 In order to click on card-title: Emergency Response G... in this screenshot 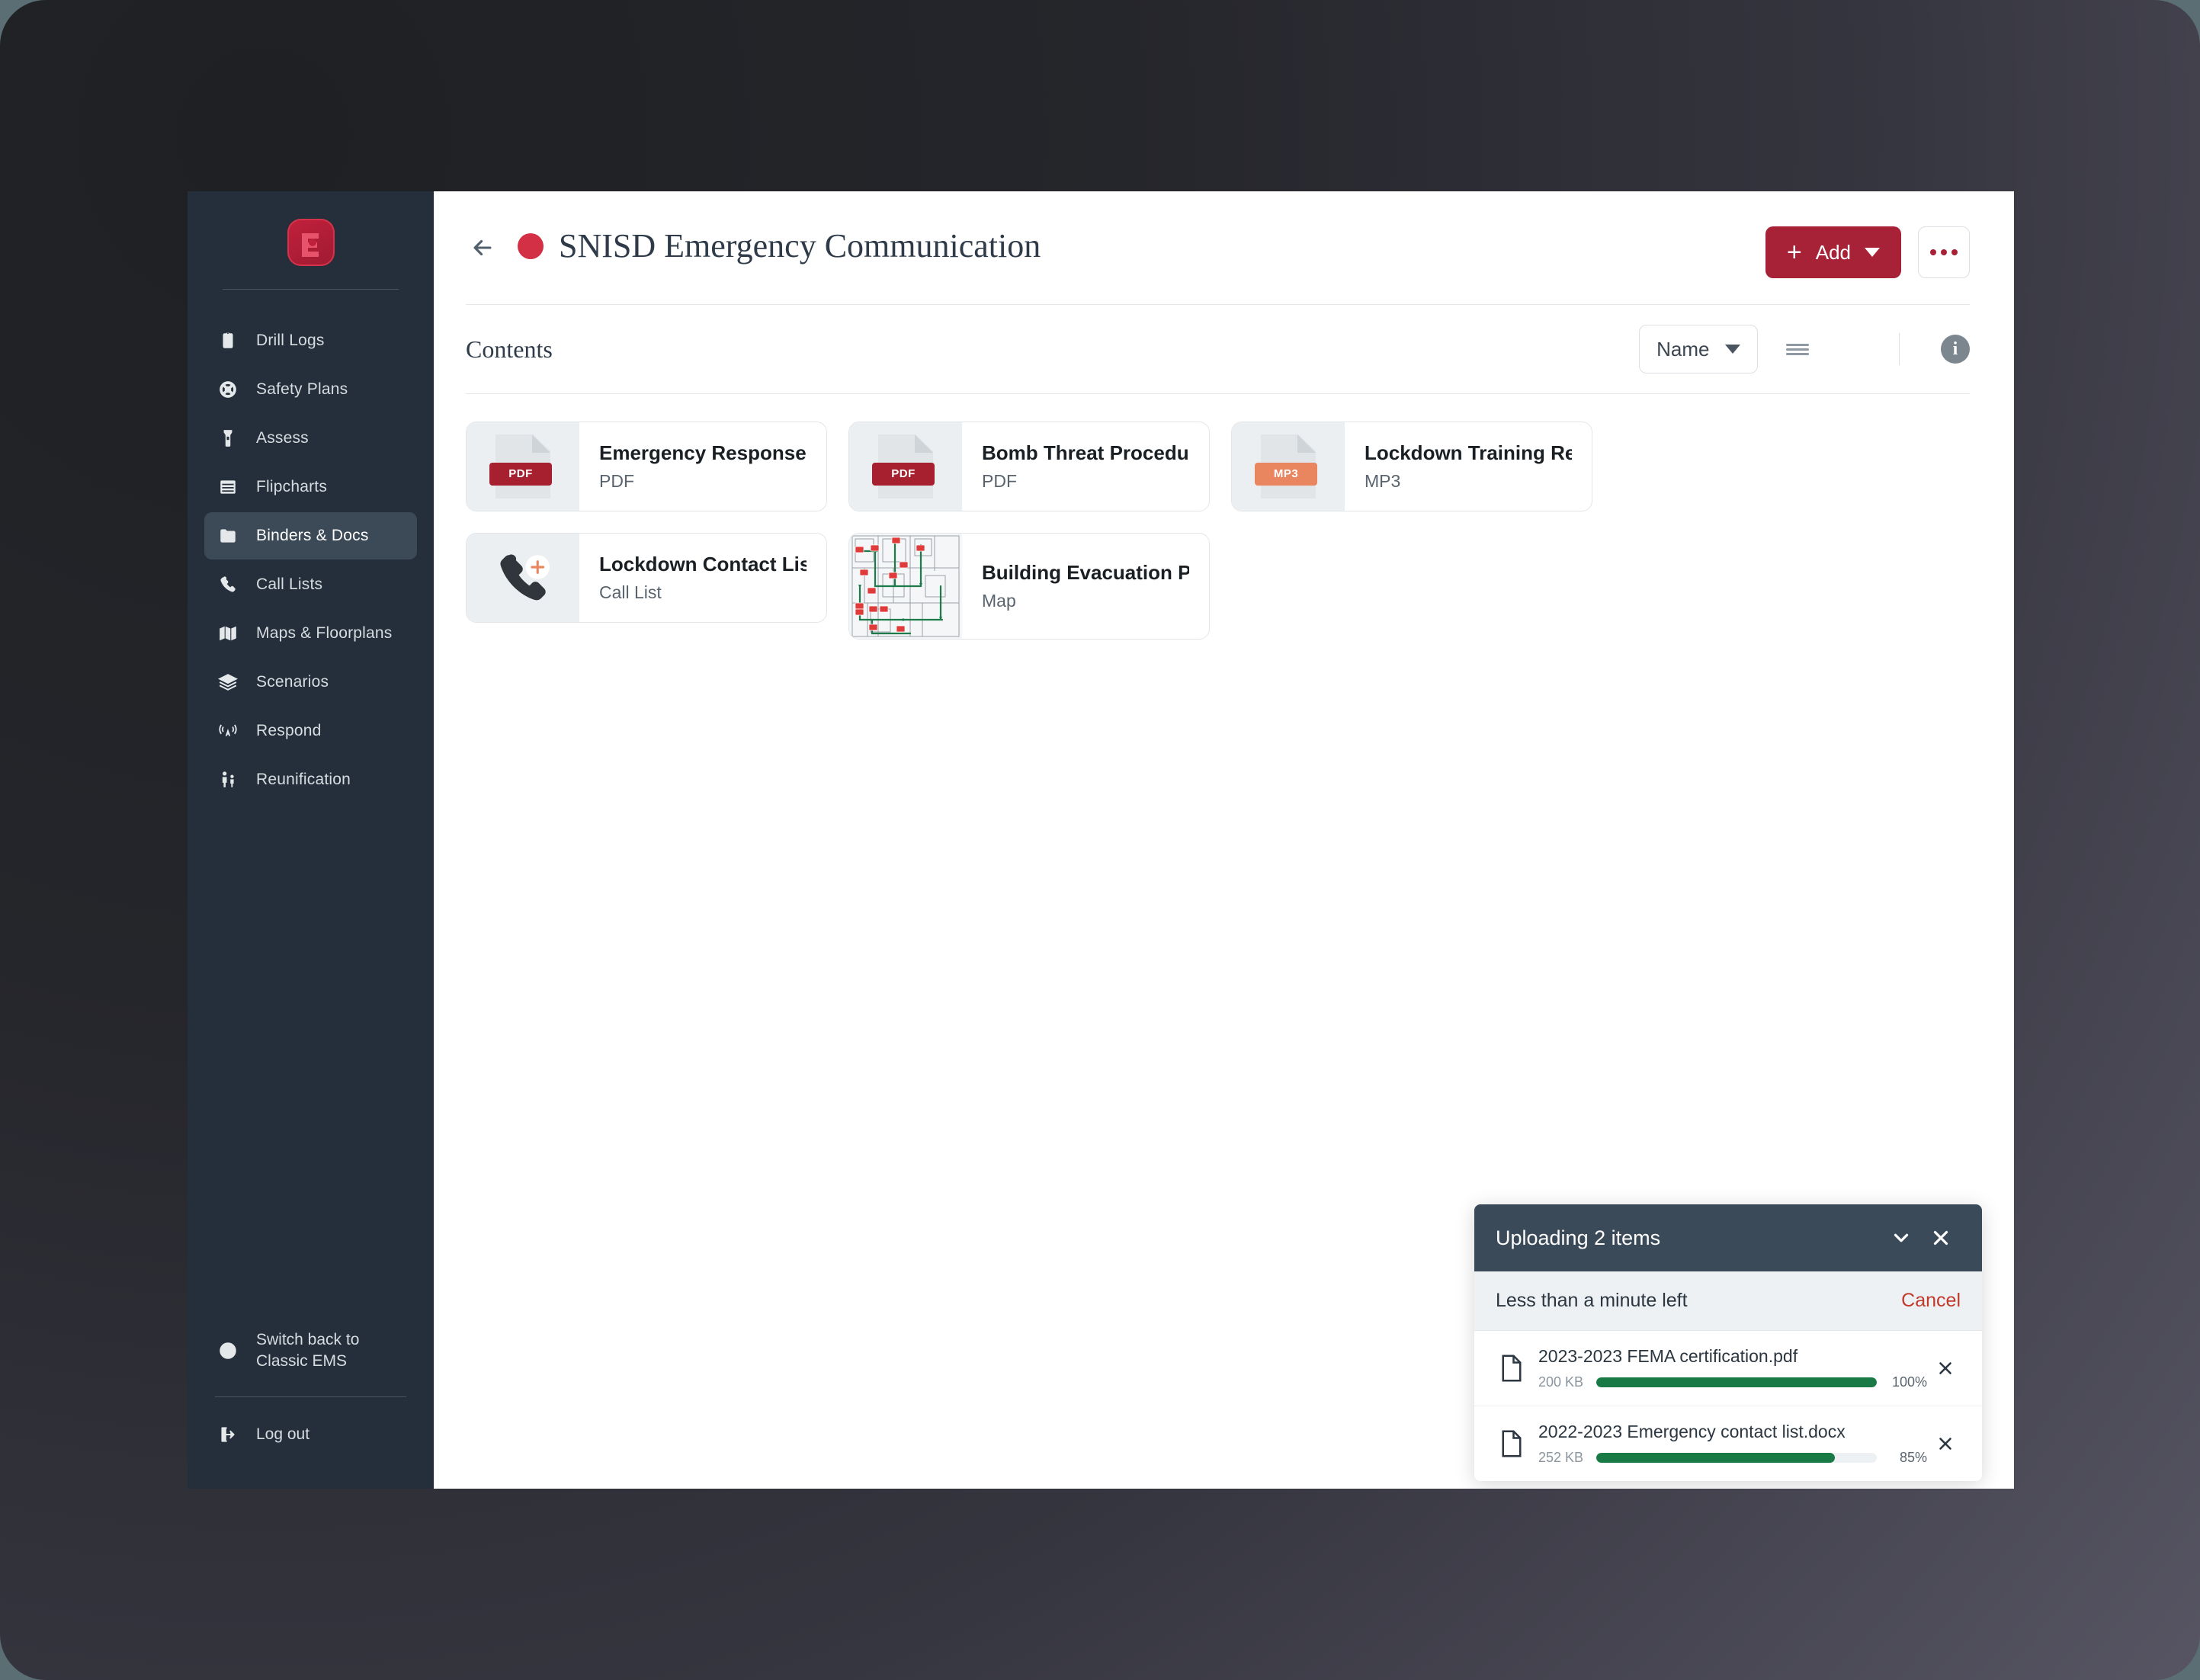, I will do `click(703, 453)`.